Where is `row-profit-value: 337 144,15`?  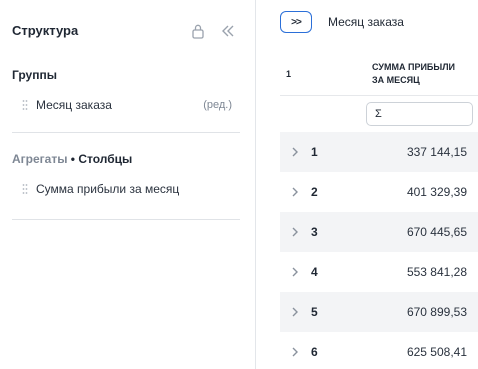
row-profit-value: 337 144,15 is located at coordinates (436, 152).